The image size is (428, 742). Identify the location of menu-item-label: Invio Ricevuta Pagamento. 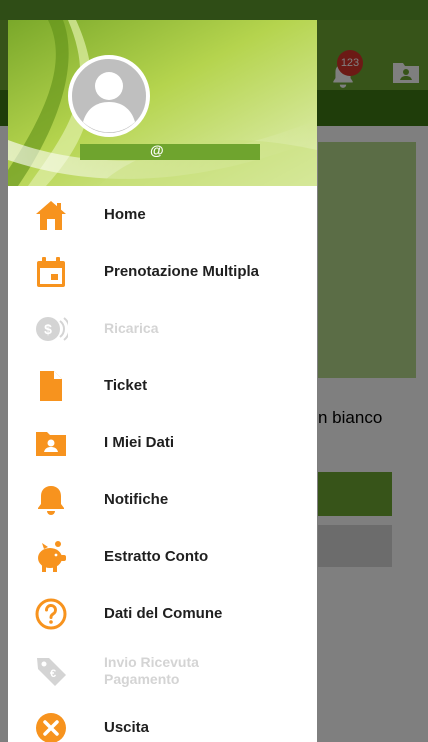
(151, 670).